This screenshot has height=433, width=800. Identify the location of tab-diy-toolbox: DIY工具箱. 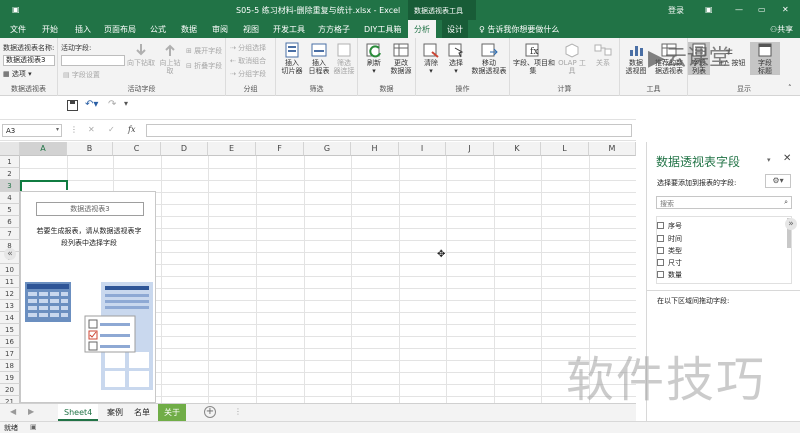
(382, 29).